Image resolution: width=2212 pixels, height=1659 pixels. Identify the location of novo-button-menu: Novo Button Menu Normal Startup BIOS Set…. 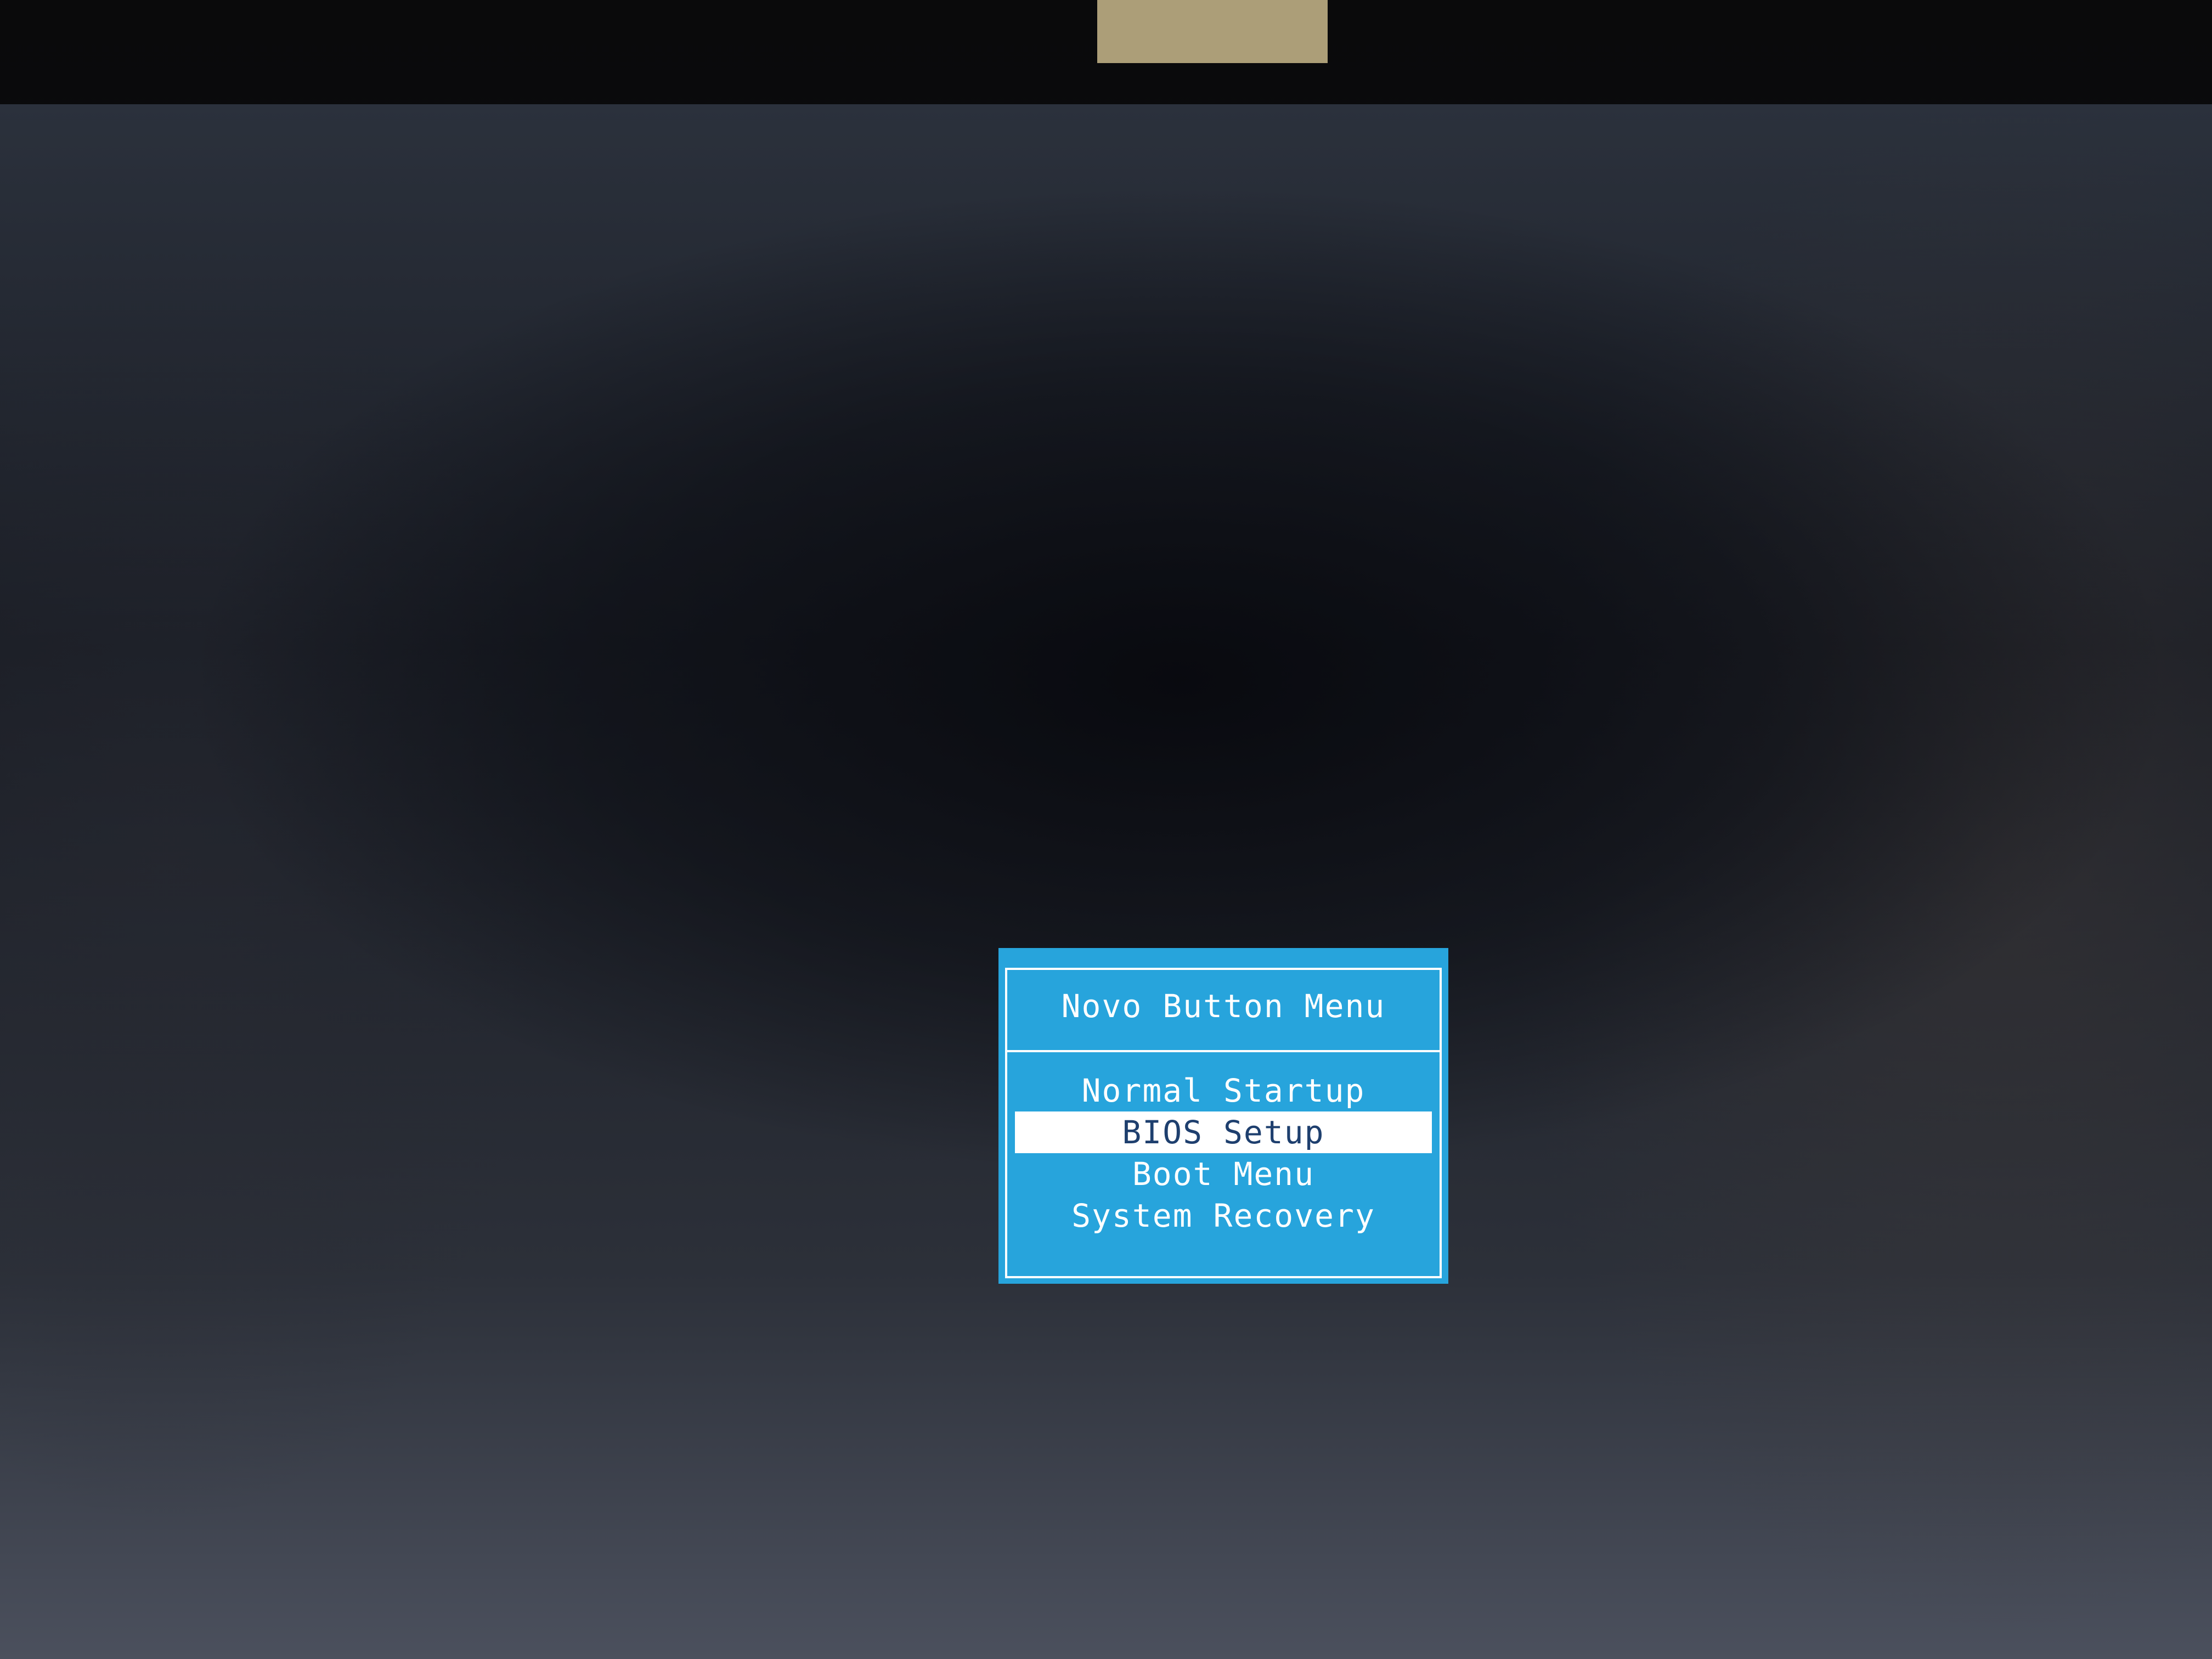
(1223, 1116).